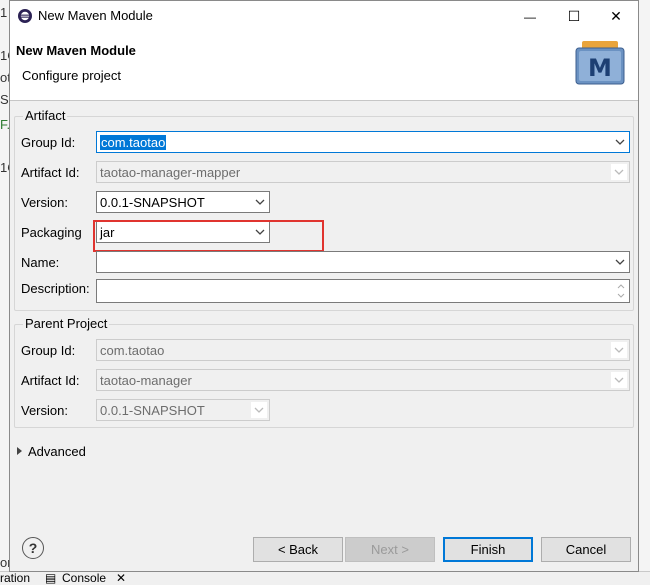 The image size is (650, 585). Describe the element at coordinates (71, 75) in the screenshot. I see `banner-subtitle: Configure project` at that location.